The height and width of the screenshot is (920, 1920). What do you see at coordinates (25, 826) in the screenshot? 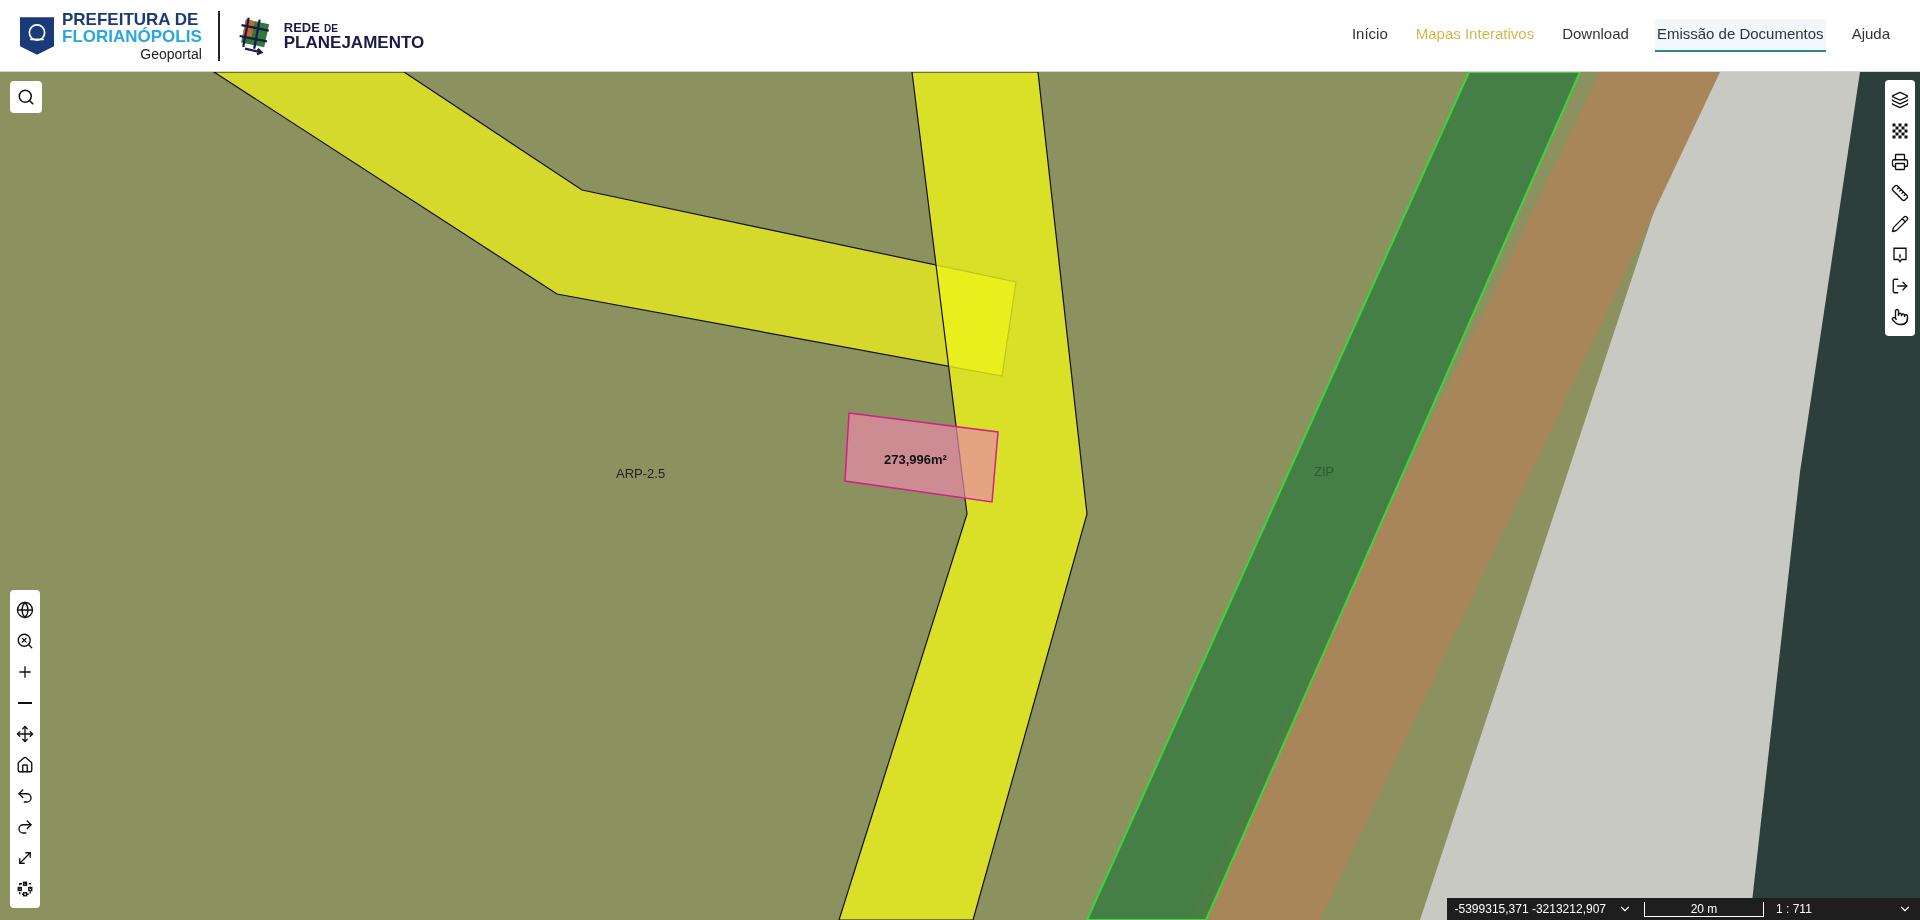
I see `redo-icon` at bounding box center [25, 826].